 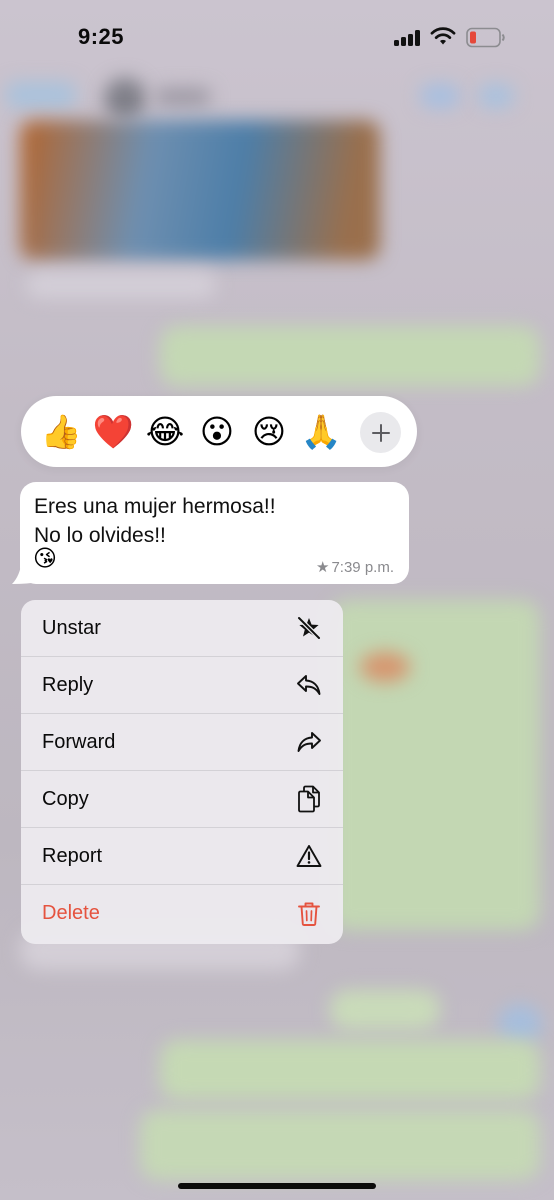 I want to click on menu-item-forward: Forward, so click(x=182, y=742).